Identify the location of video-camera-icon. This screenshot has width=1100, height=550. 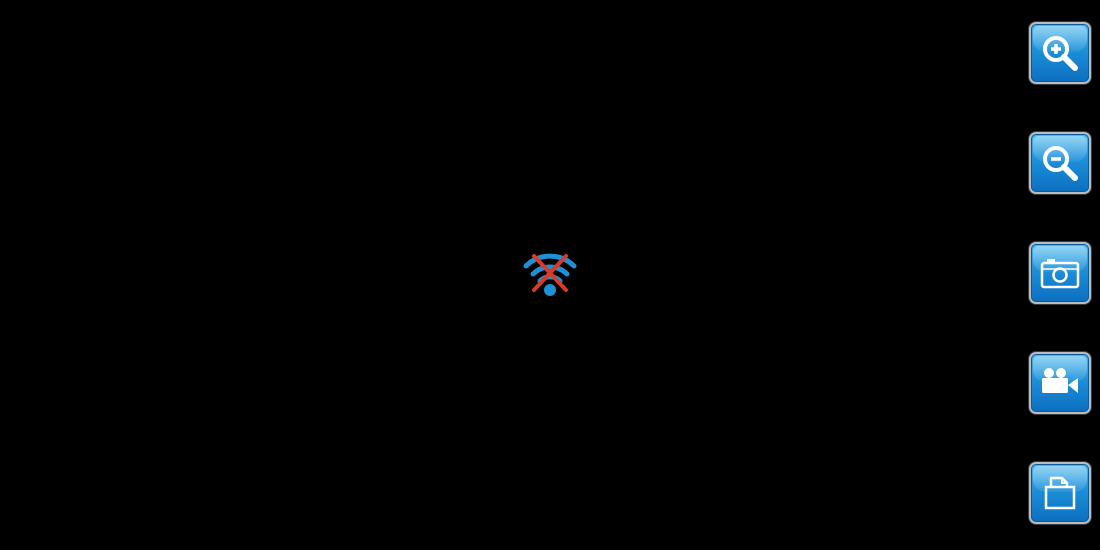
(1060, 380).